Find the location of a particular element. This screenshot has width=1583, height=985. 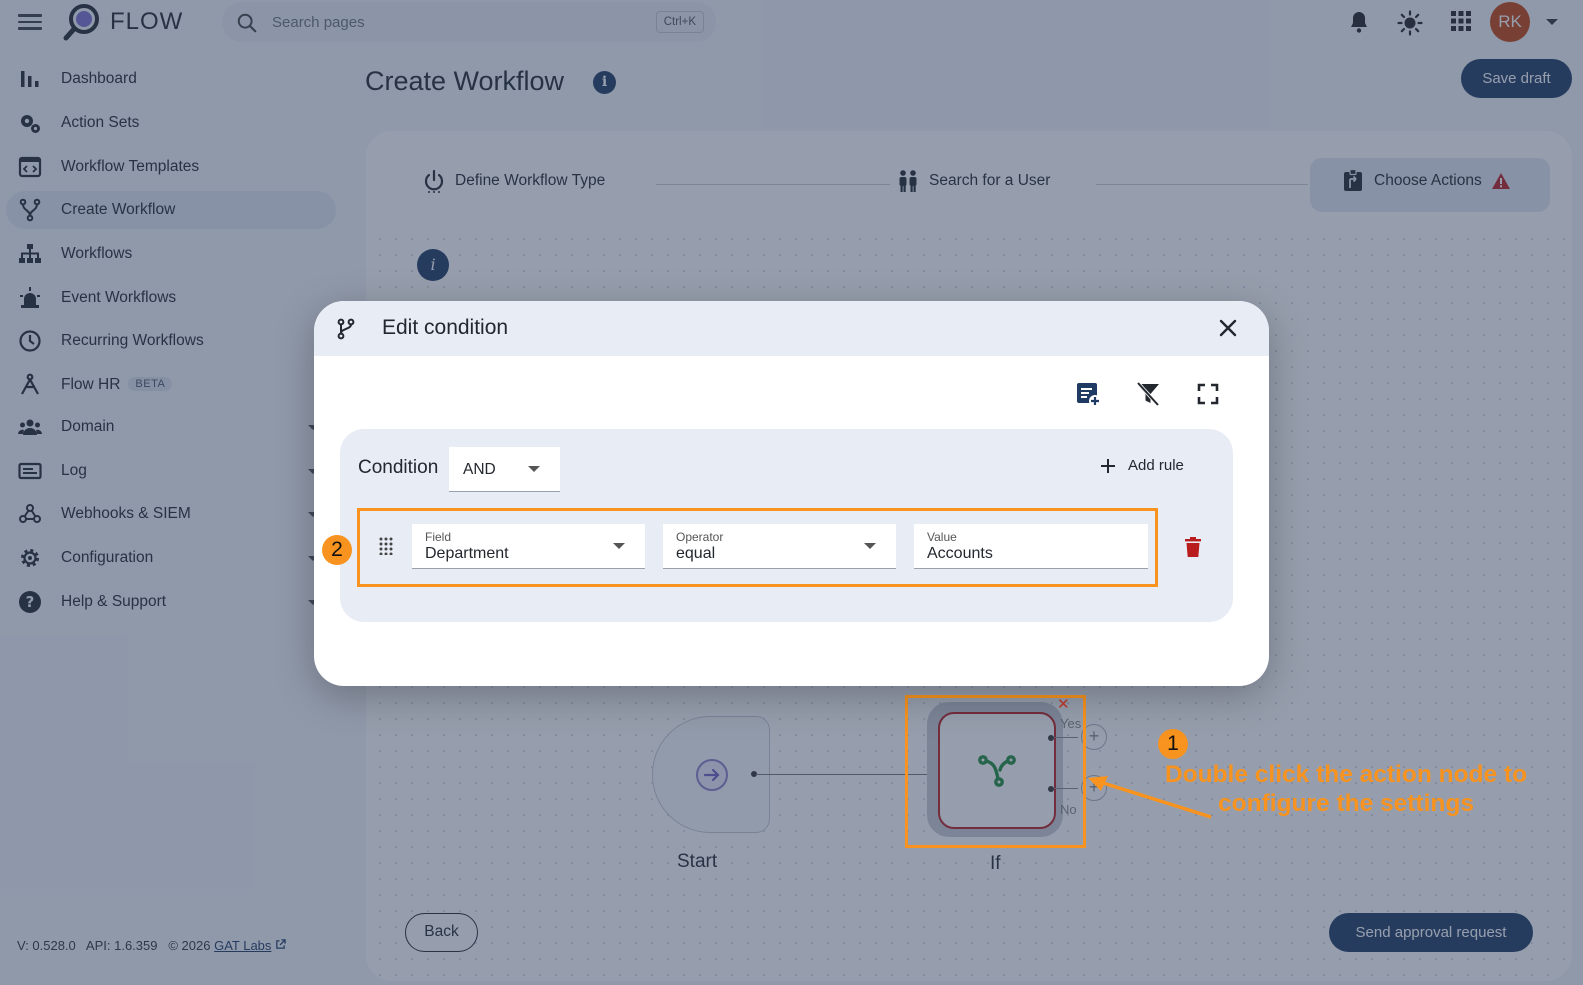

combinator-value: AND is located at coordinates (479, 469).